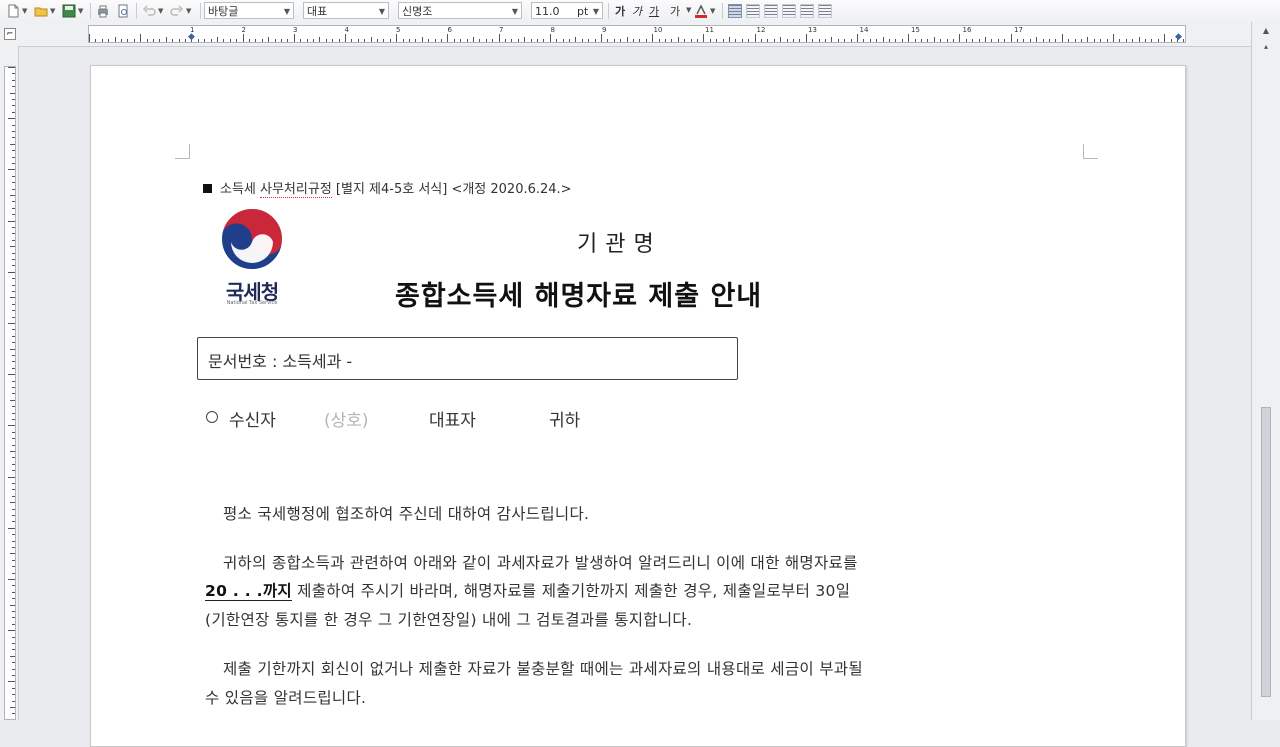  I want to click on align-left-button, so click(753, 11).